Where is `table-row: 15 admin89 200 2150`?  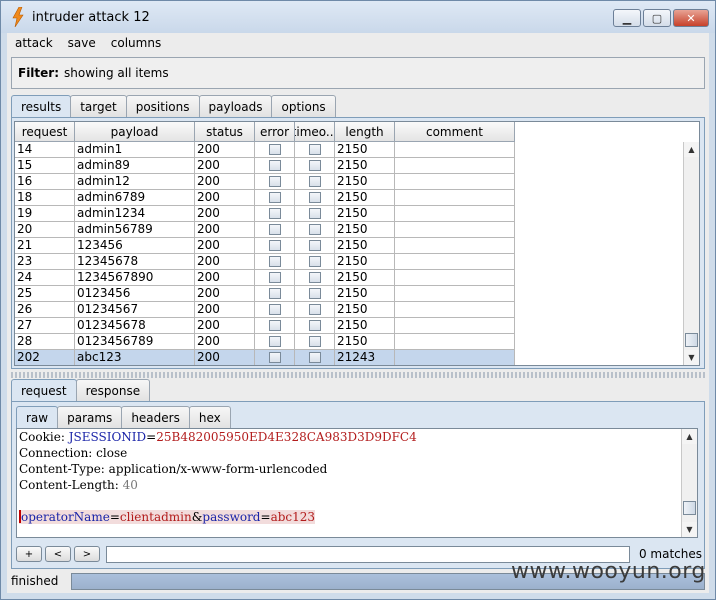 table-row: 15 admin89 200 2150 is located at coordinates (265, 166).